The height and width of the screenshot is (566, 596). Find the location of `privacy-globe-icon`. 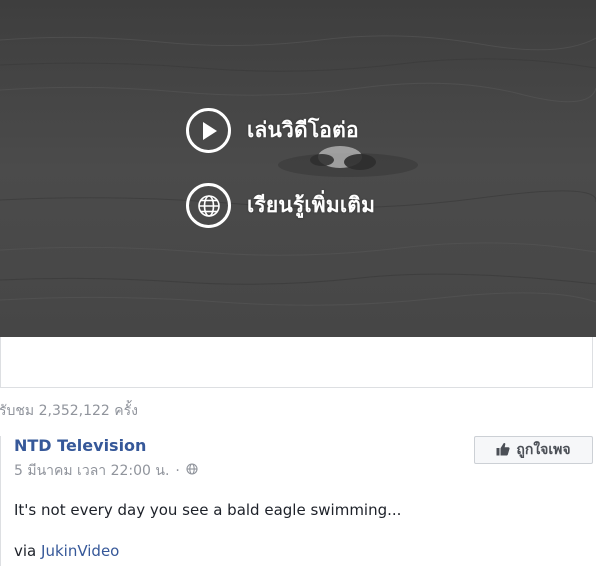

privacy-globe-icon is located at coordinates (192, 471).